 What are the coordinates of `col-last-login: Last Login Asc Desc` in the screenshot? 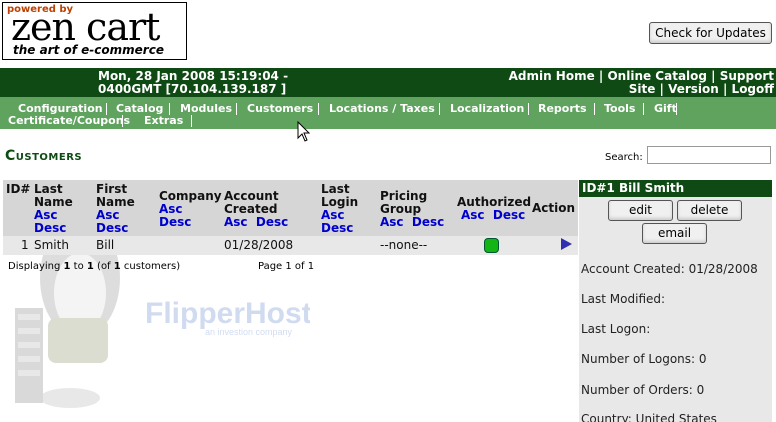 It's located at (340, 208).